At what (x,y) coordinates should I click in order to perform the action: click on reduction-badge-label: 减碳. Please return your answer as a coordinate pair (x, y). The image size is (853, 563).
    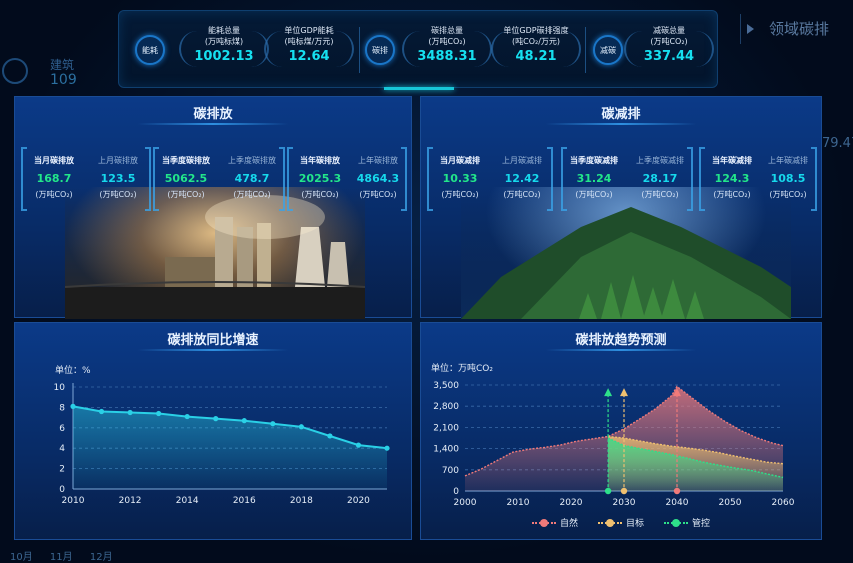
    Looking at the image, I should click on (608, 50).